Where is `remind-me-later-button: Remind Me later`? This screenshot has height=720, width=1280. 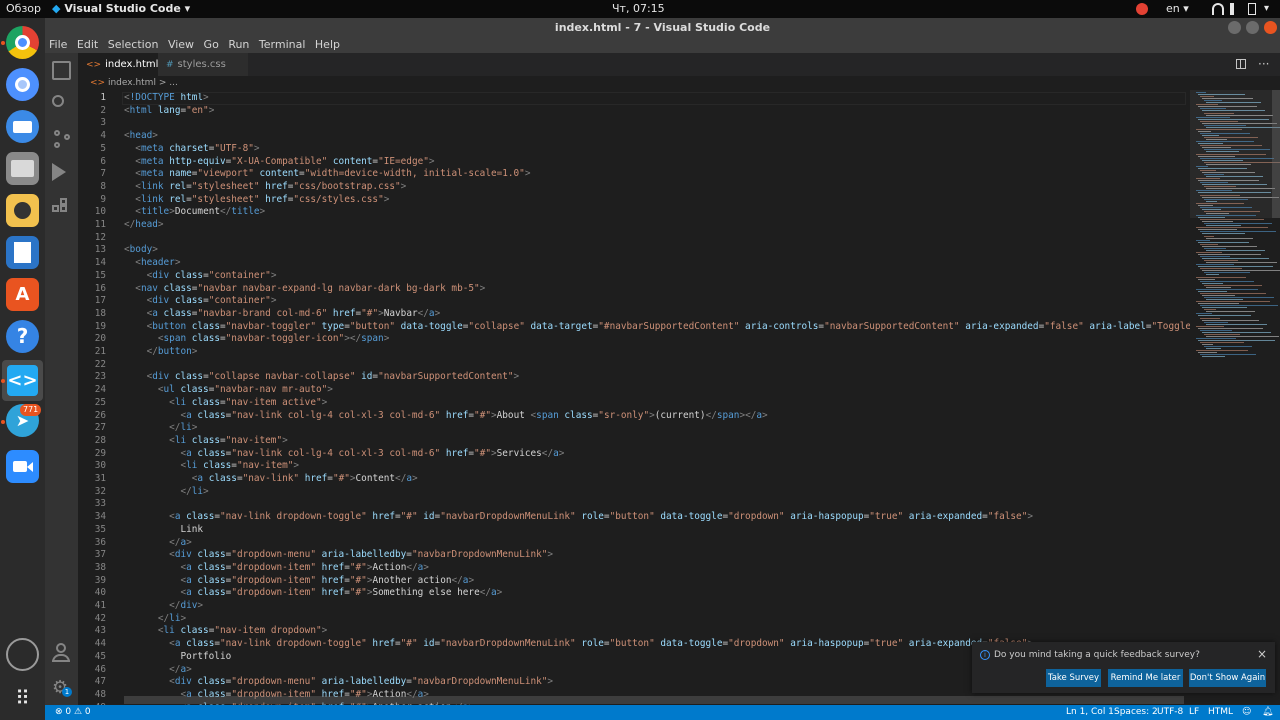 remind-me-later-button: Remind Me later is located at coordinates (1145, 678).